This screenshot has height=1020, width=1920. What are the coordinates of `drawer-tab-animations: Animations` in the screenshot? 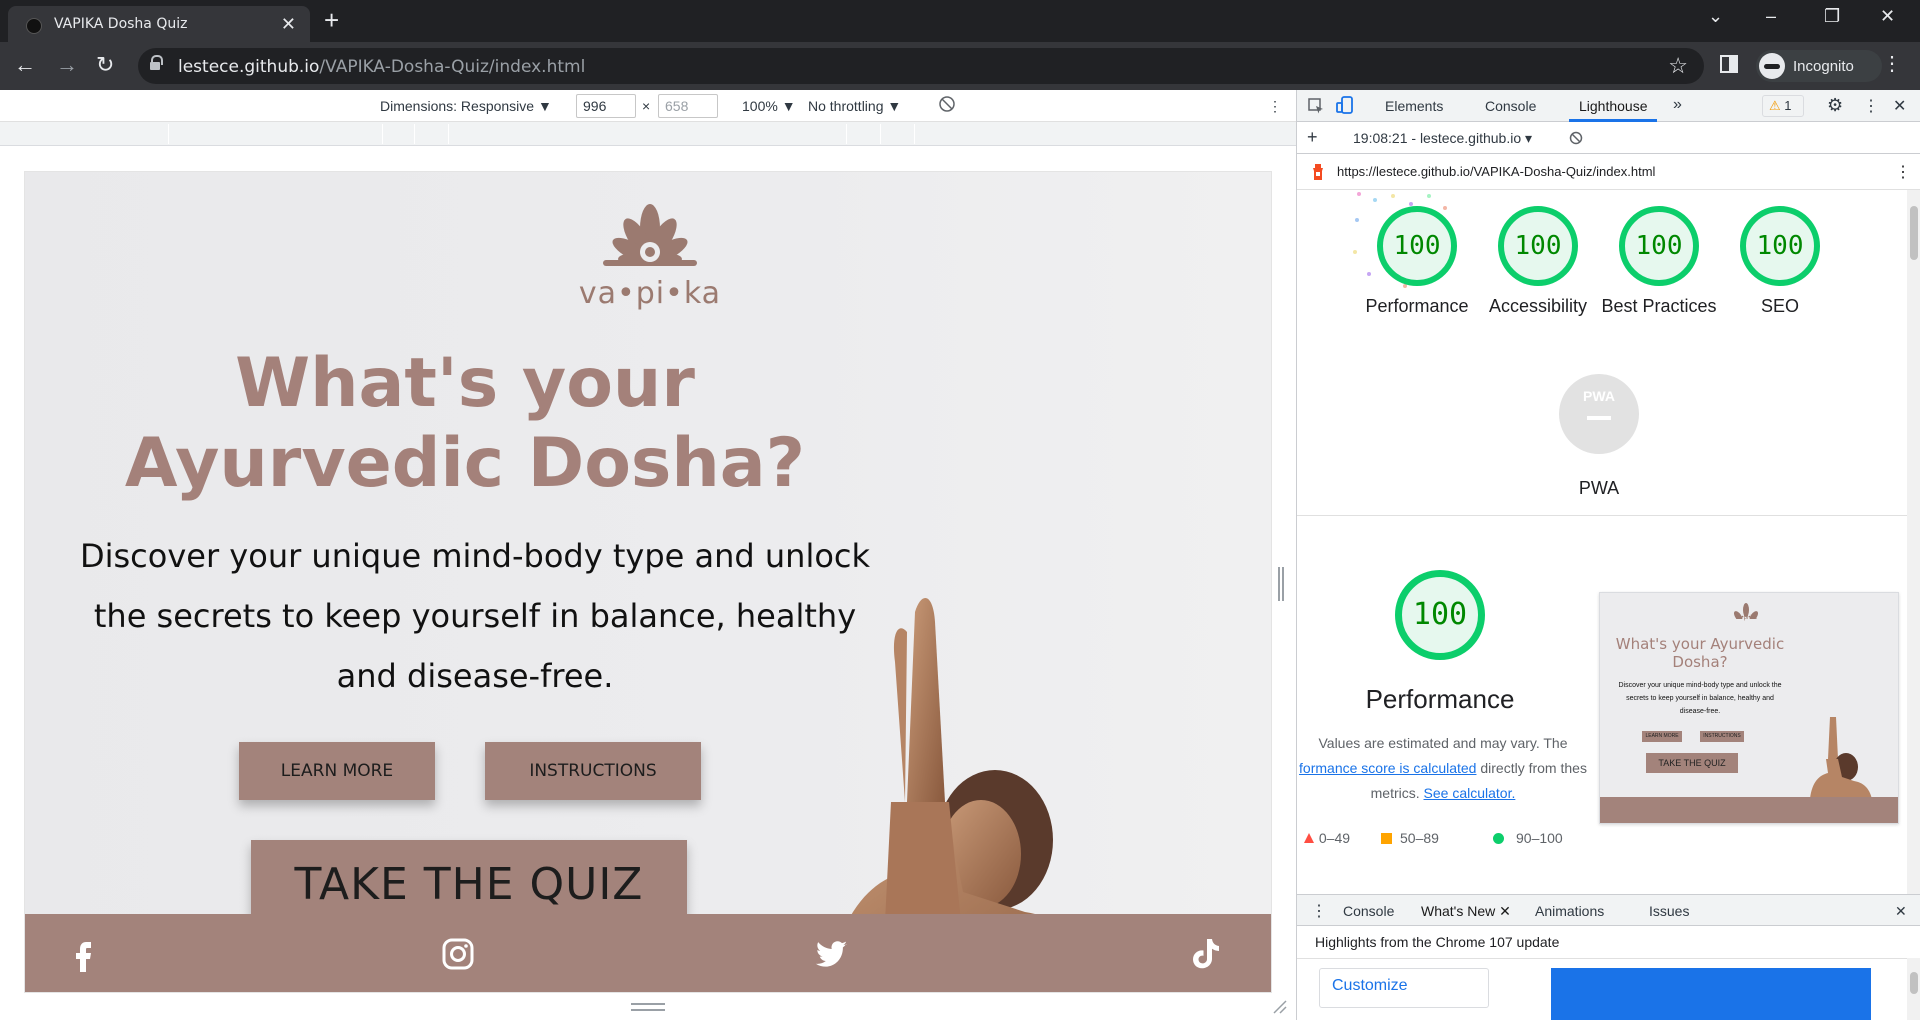 It's located at (1569, 911).